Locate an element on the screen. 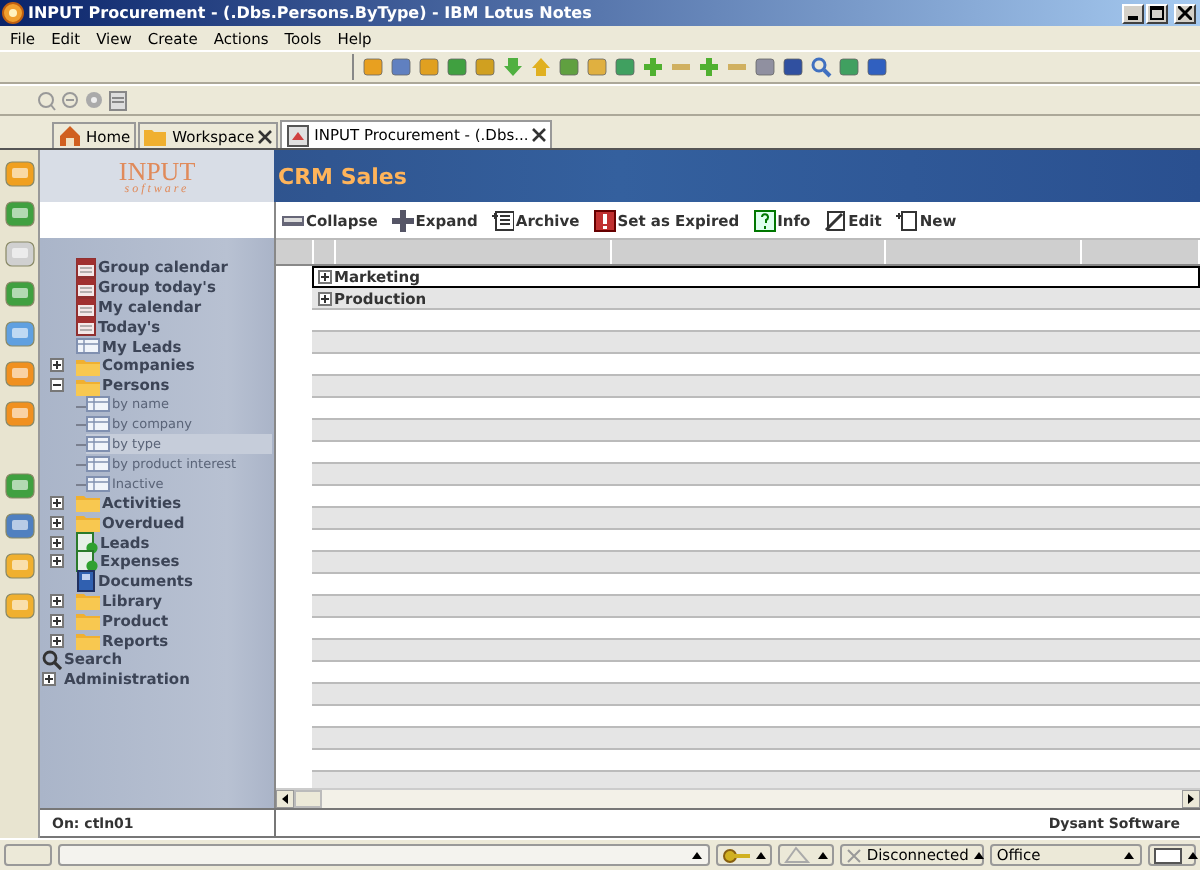 The height and width of the screenshot is (870, 1200). window-title: INPUT Procurement - (.Dbs.Persons.ByType) - IBM Lotus Notes is located at coordinates (311, 13).